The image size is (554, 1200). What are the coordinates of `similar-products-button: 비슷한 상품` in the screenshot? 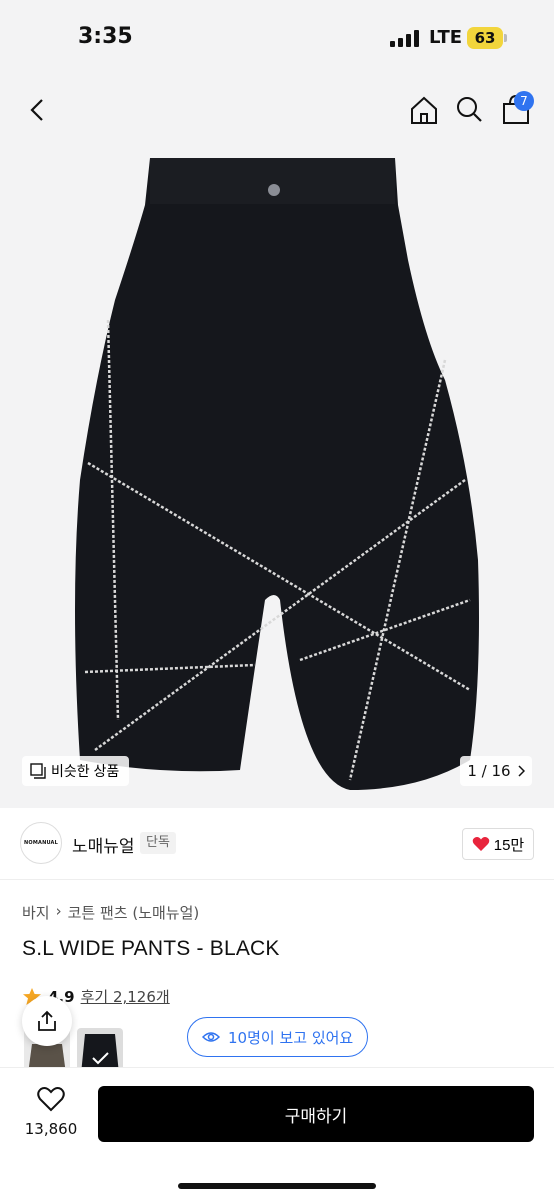 It's located at (76, 771).